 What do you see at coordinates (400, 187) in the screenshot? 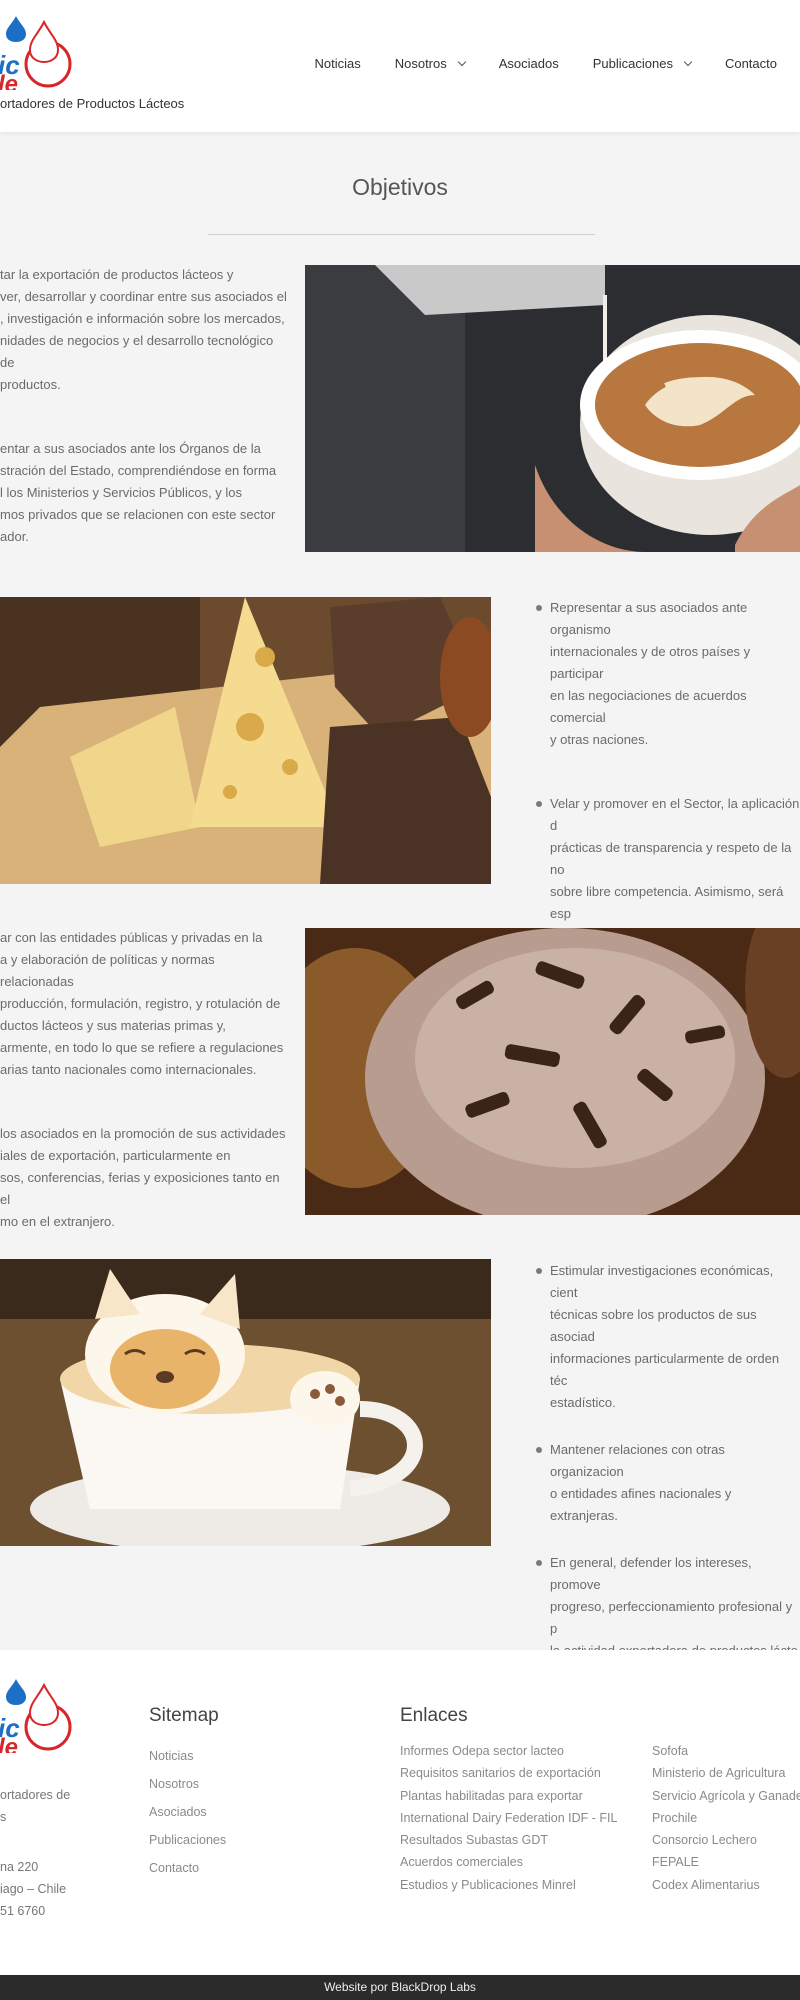
I see `page-title: Objetivos` at bounding box center [400, 187].